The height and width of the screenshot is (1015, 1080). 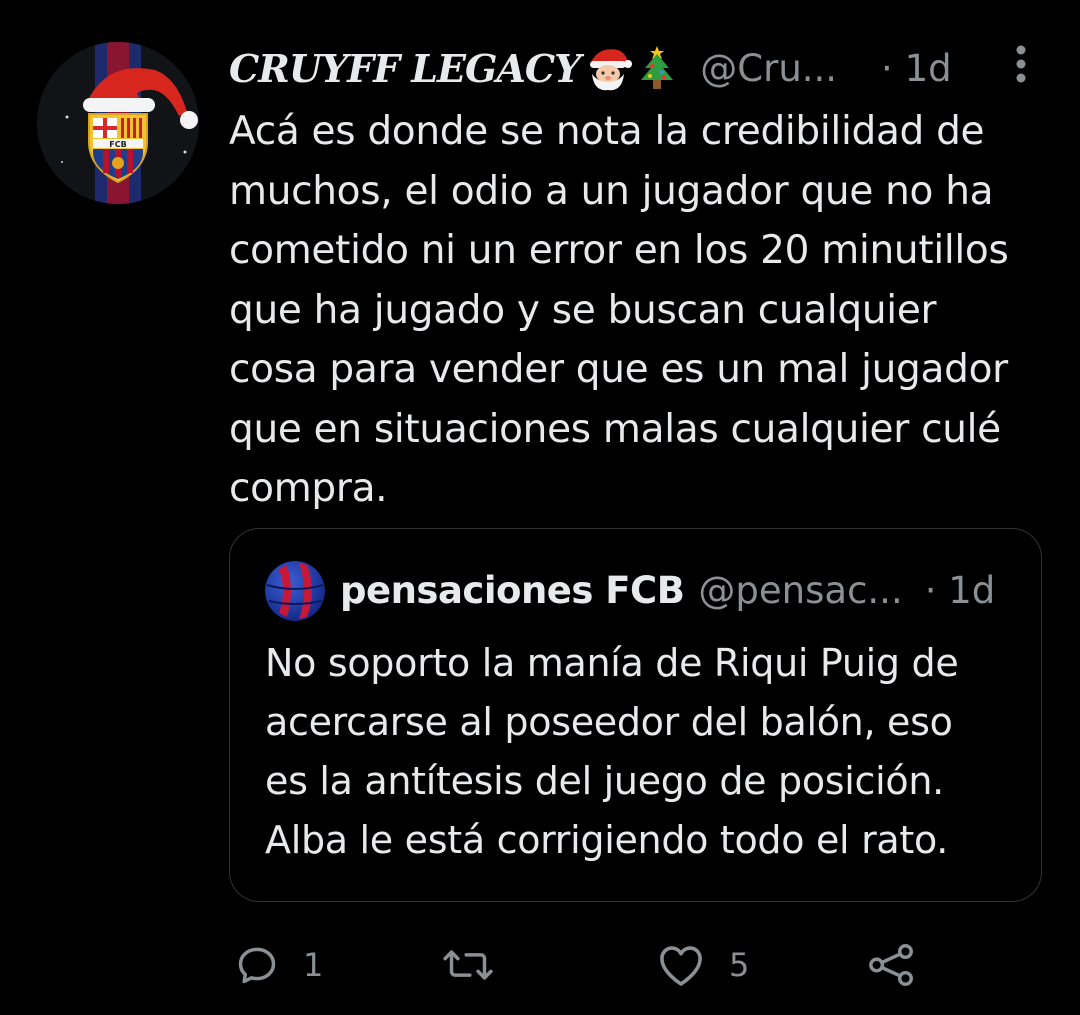 I want to click on retweet-button, so click(x=480, y=965).